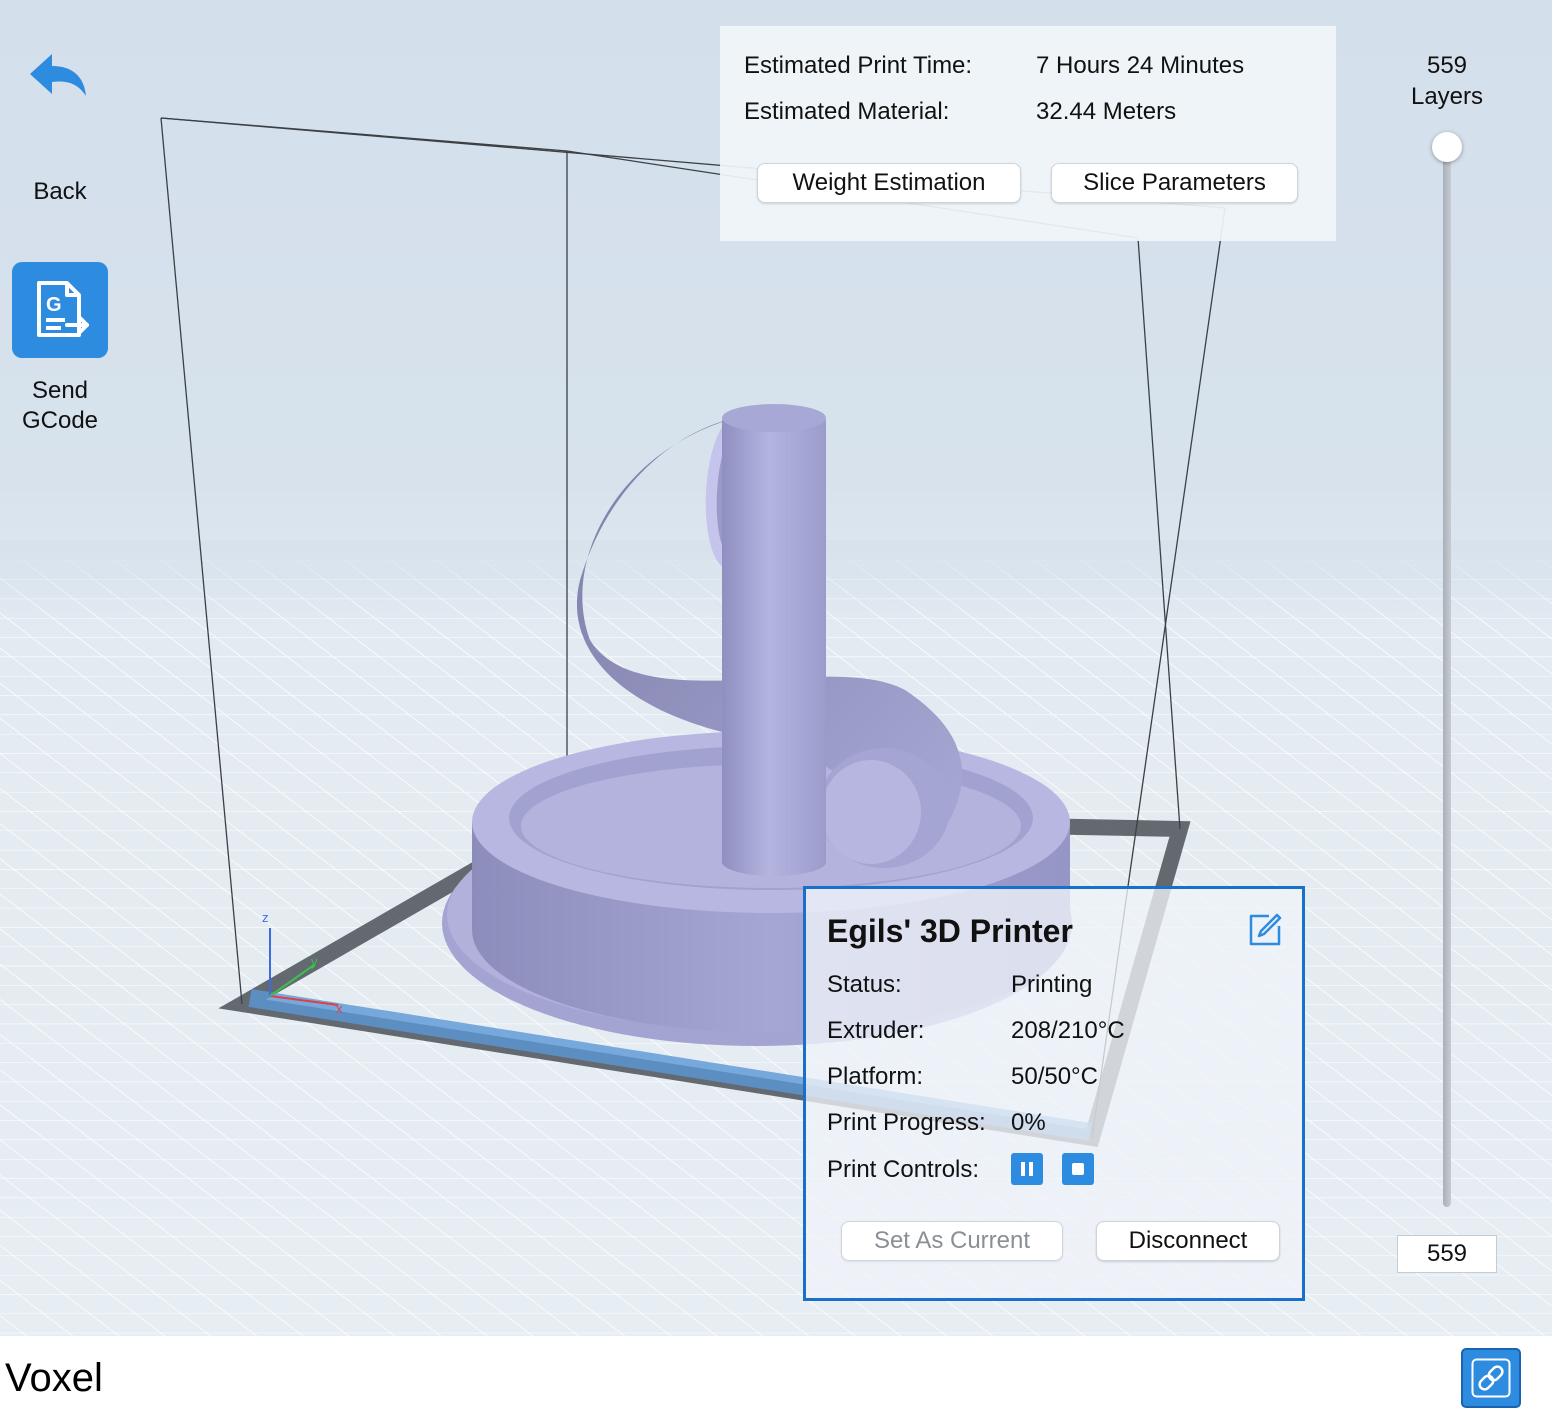  Describe the element at coordinates (1447, 147) in the screenshot. I see `layer-slider-thumb` at that location.